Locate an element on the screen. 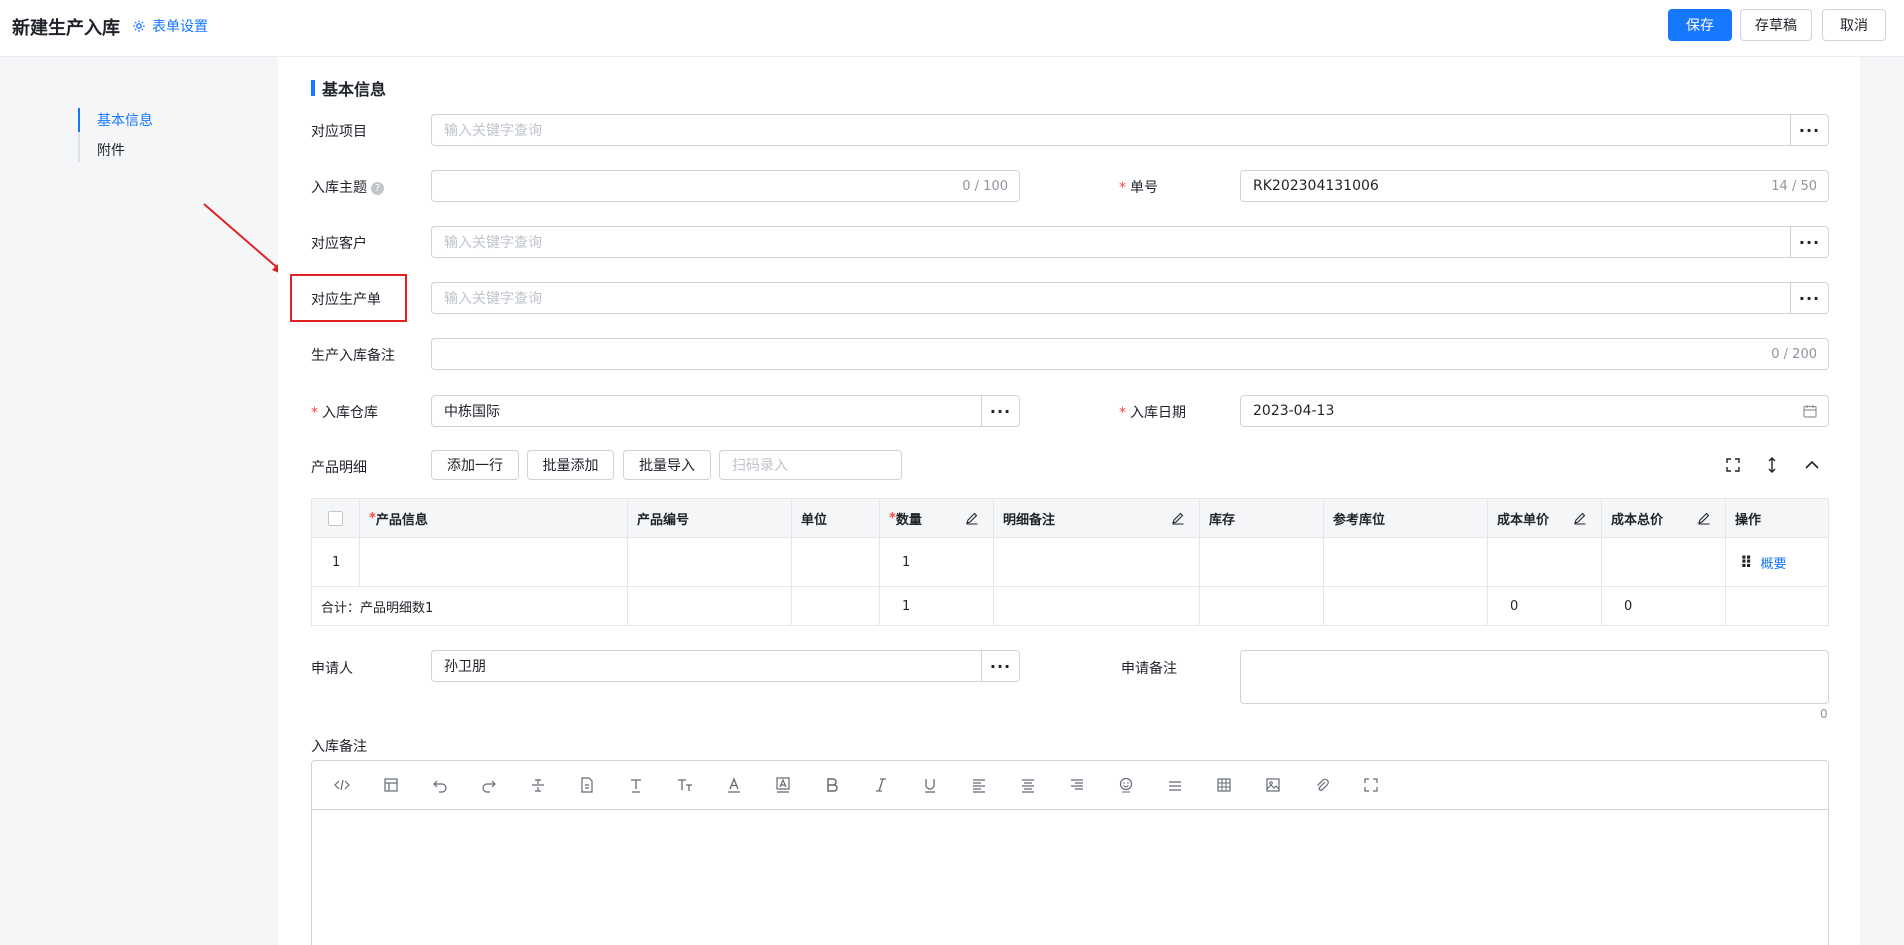 This screenshot has width=1904, height=945. select-all-cell is located at coordinates (336, 518).